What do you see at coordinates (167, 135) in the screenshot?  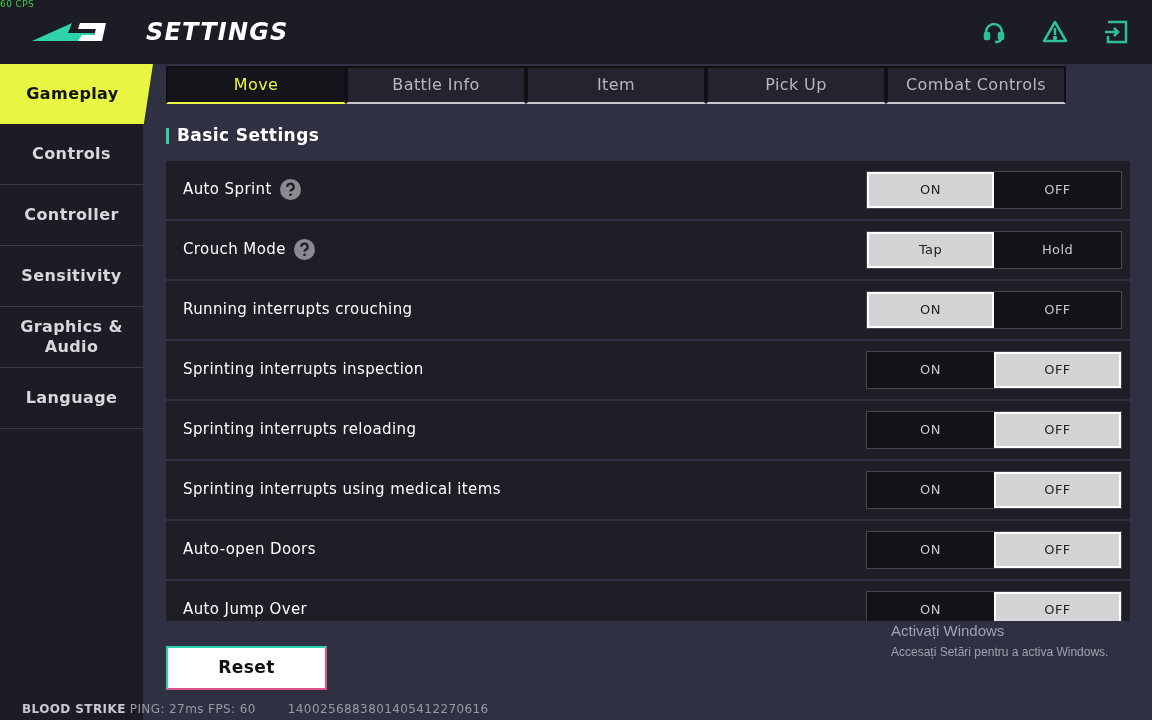 I see `section-marker` at bounding box center [167, 135].